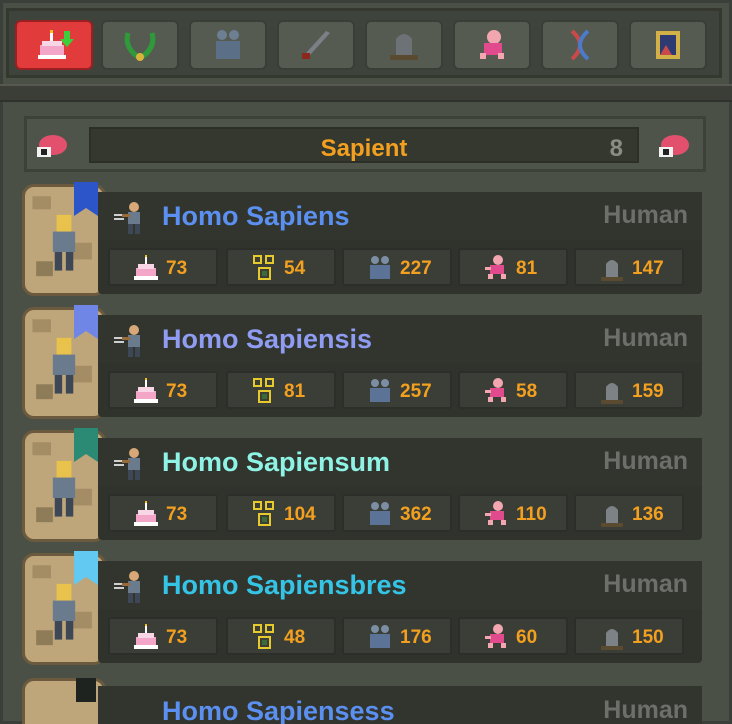 The image size is (732, 724). I want to click on category-title: Sapient, so click(364, 148).